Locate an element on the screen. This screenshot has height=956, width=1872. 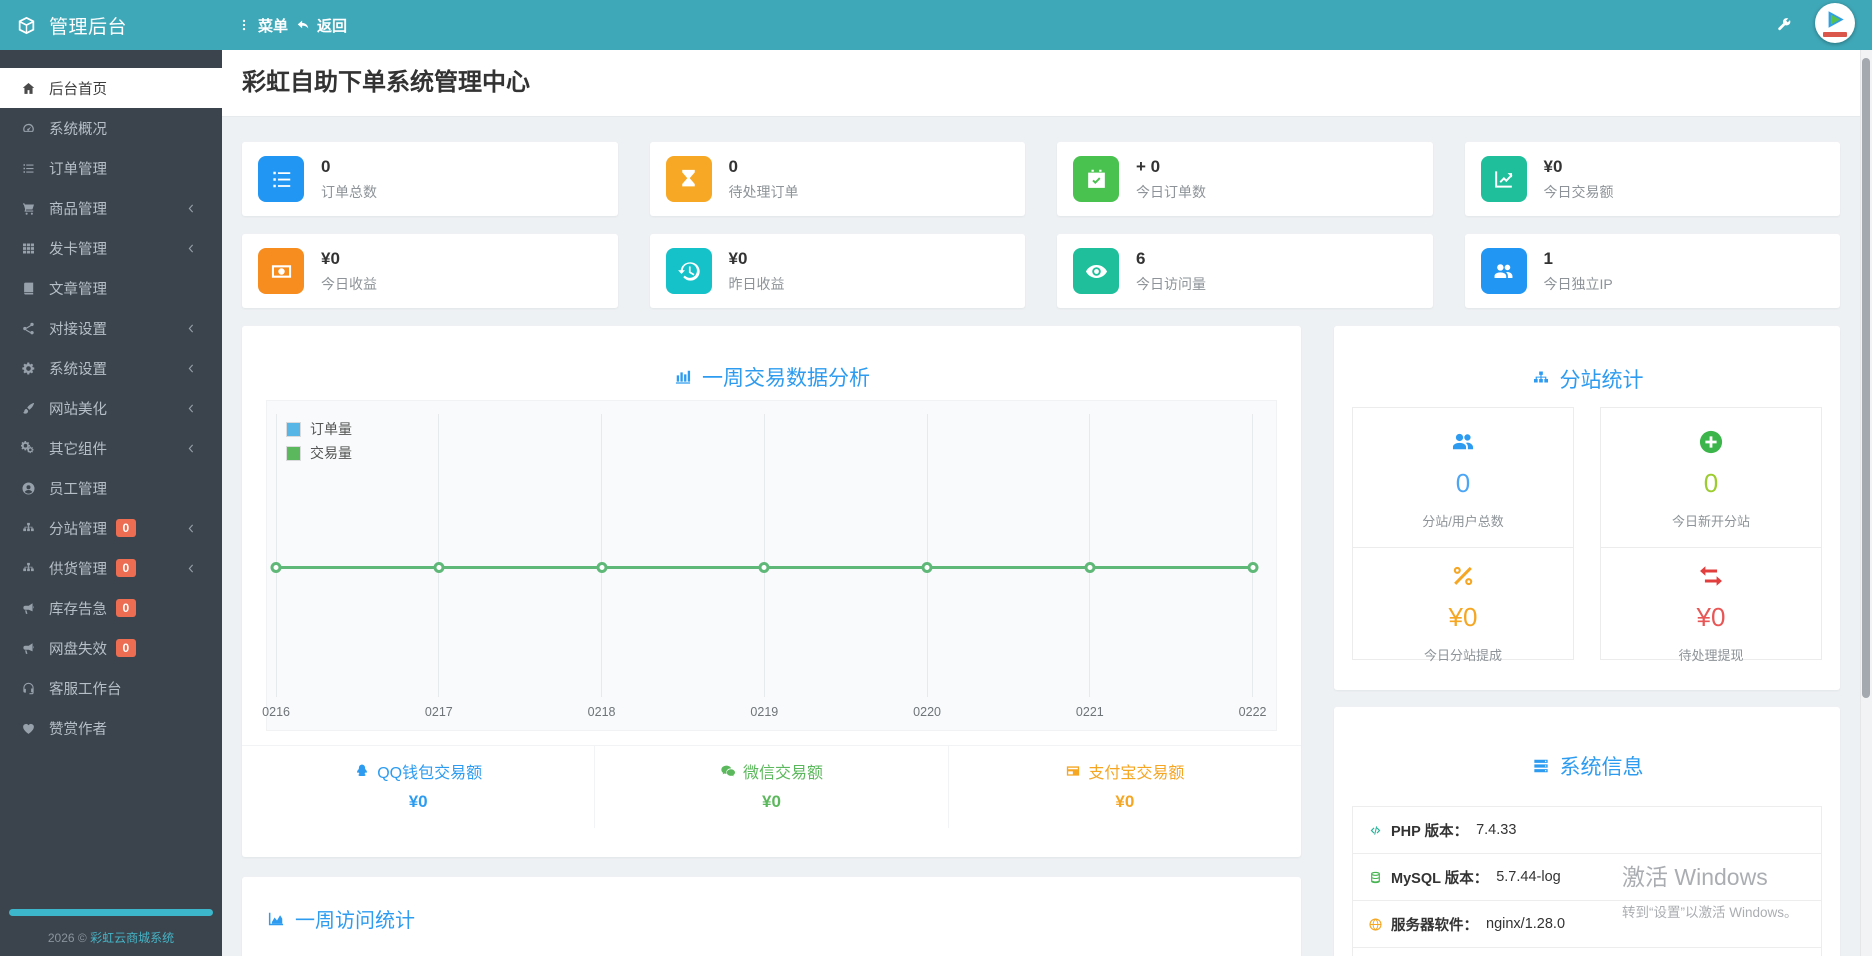
system-info-row: PHP 版本： 7.4.33 is located at coordinates (1587, 830).